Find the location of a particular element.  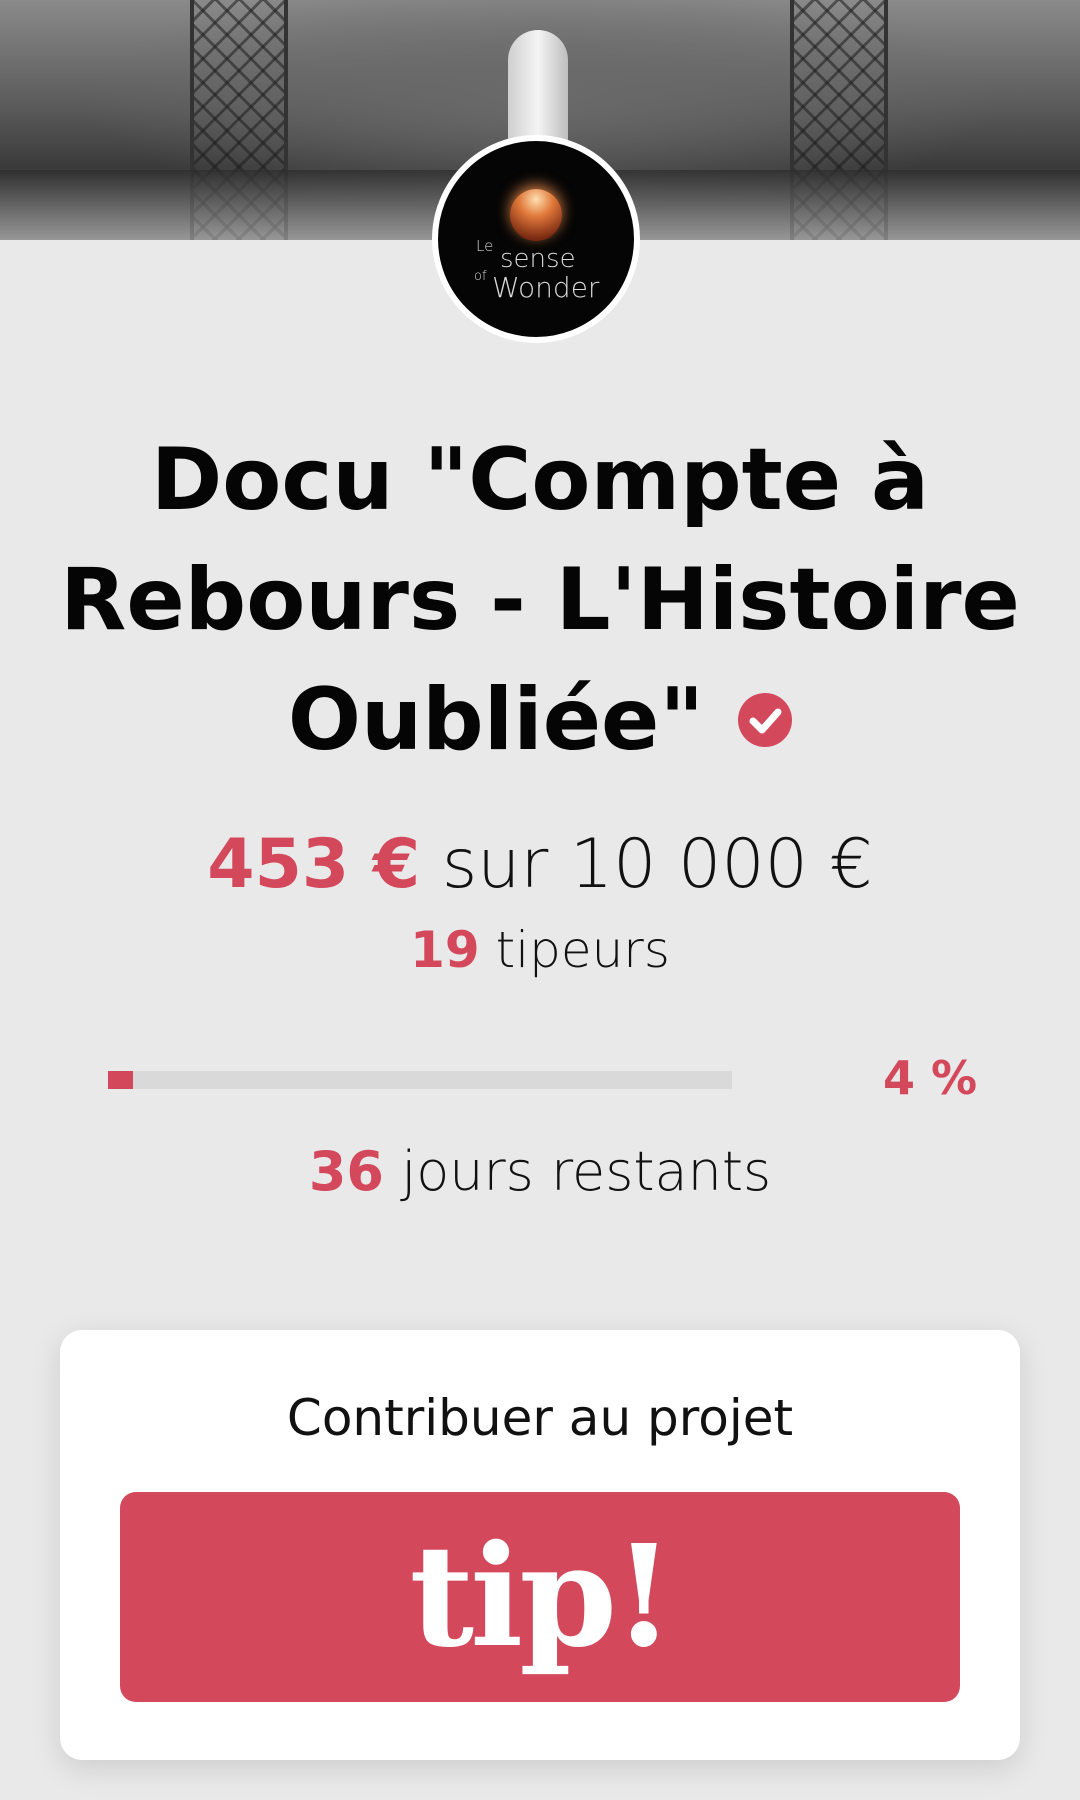

logo-text-wonder: Wonder is located at coordinates (546, 287).